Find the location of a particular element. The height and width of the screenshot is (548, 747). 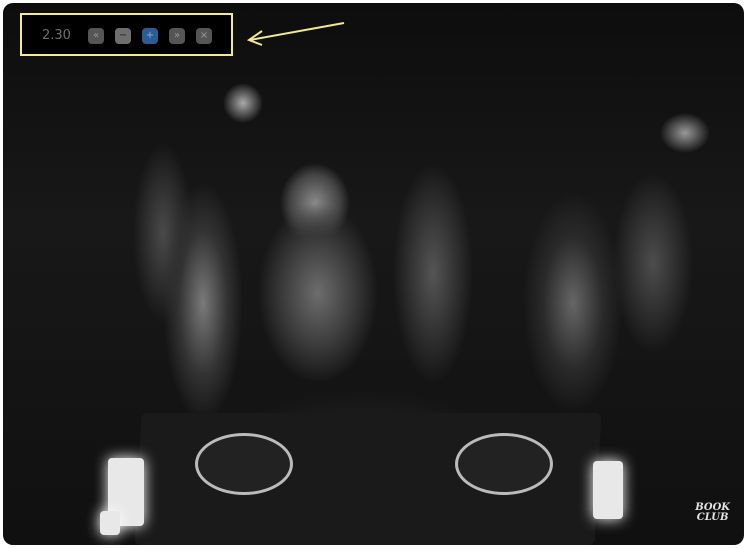

minus-icon: − is located at coordinates (123, 35).